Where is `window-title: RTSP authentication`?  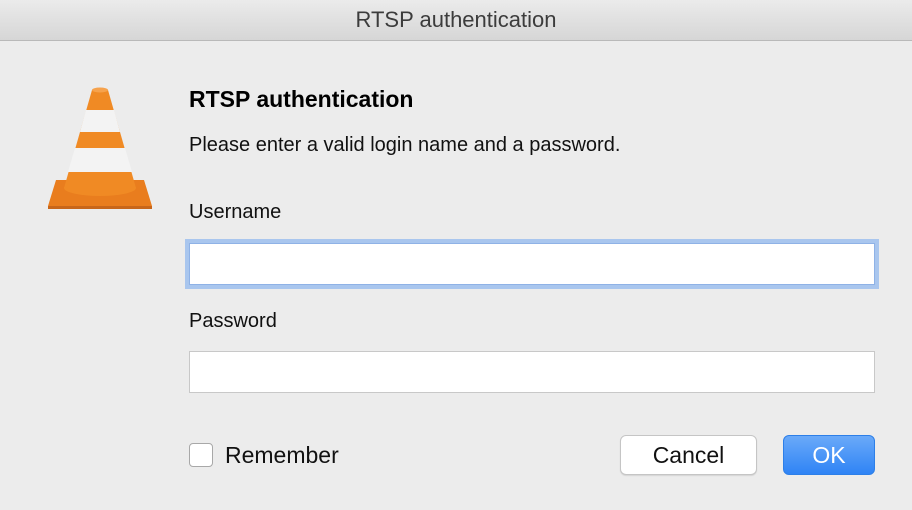 window-title: RTSP authentication is located at coordinates (456, 19).